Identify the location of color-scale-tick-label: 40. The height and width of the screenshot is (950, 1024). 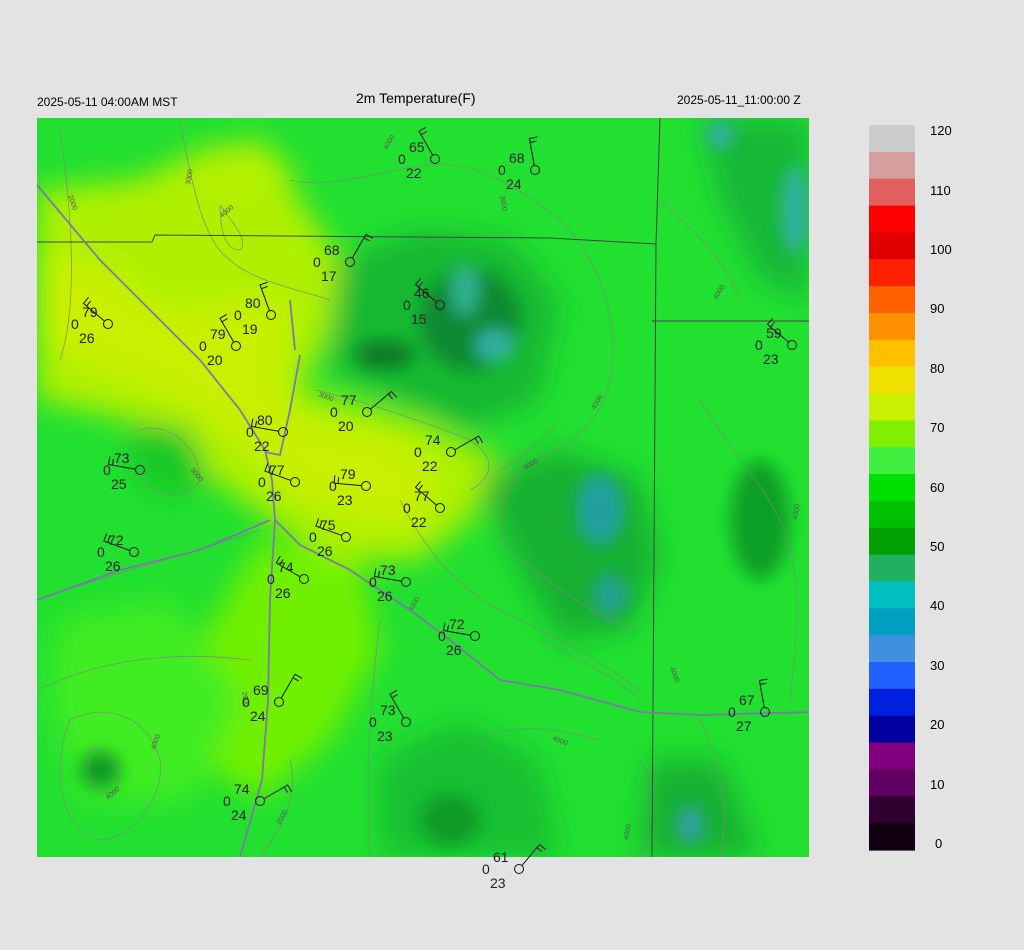
(937, 605).